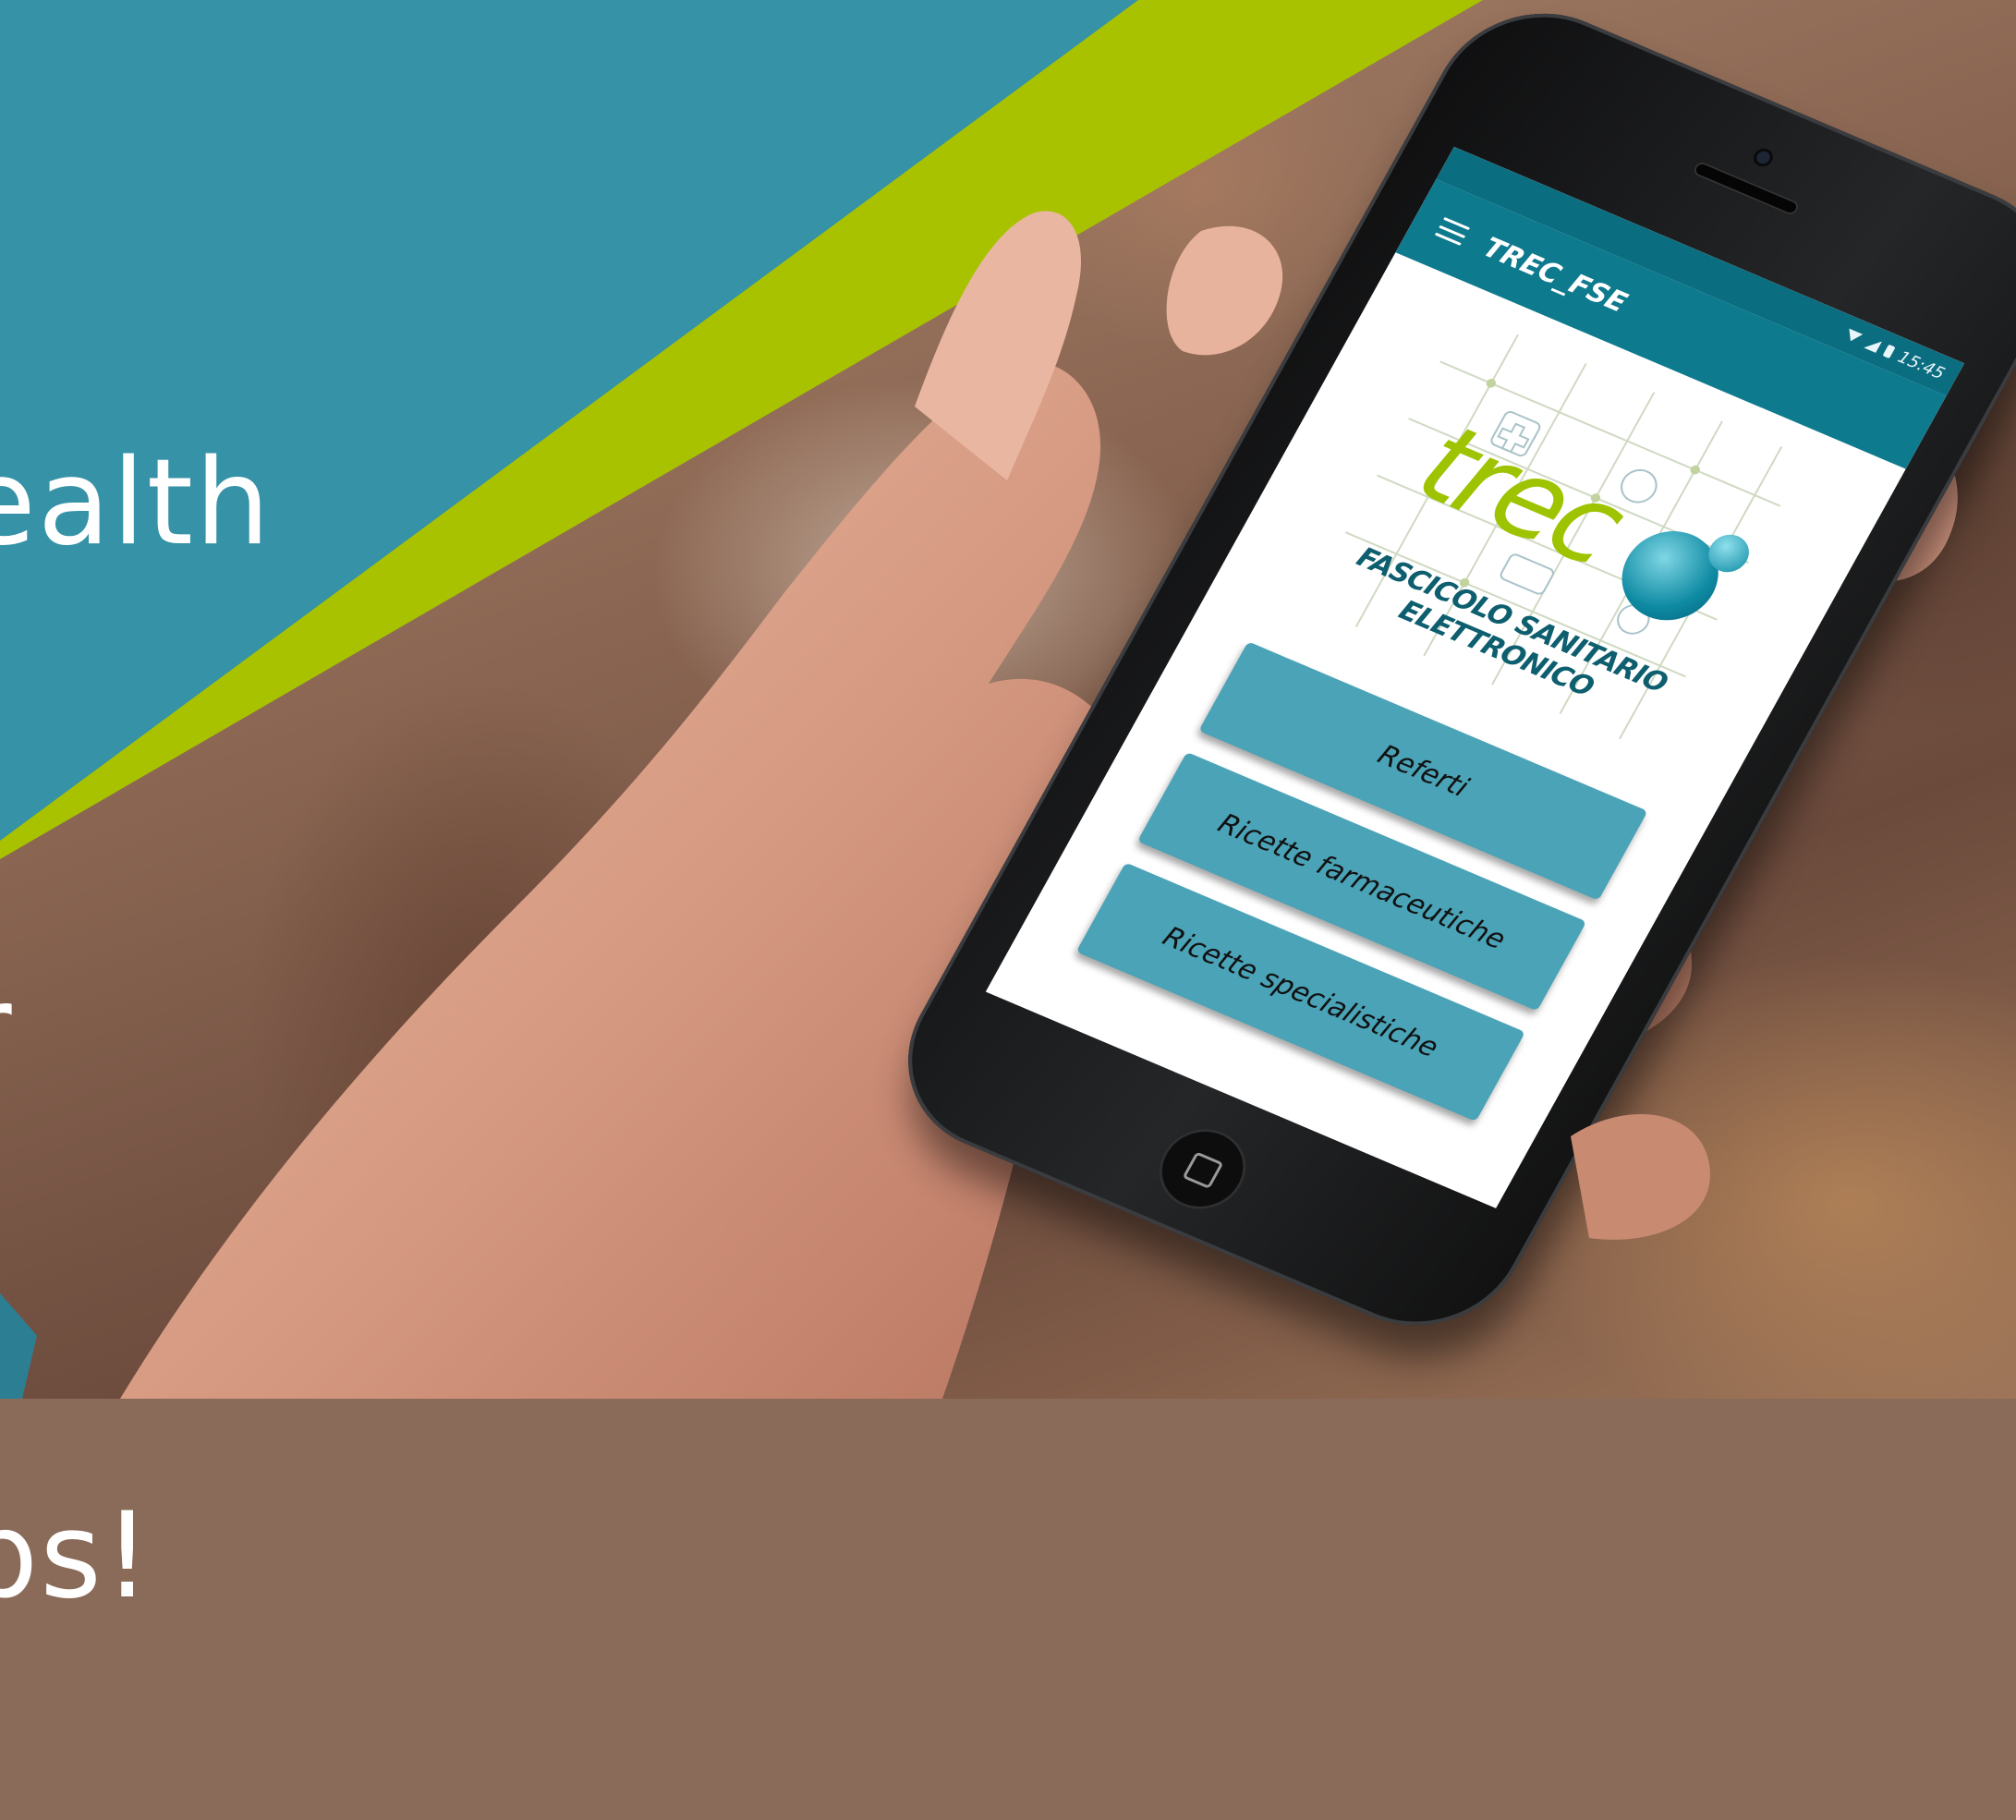 Image resolution: width=2016 pixels, height=1820 pixels. Describe the element at coordinates (1452, 231) in the screenshot. I see `menu-icon` at that location.